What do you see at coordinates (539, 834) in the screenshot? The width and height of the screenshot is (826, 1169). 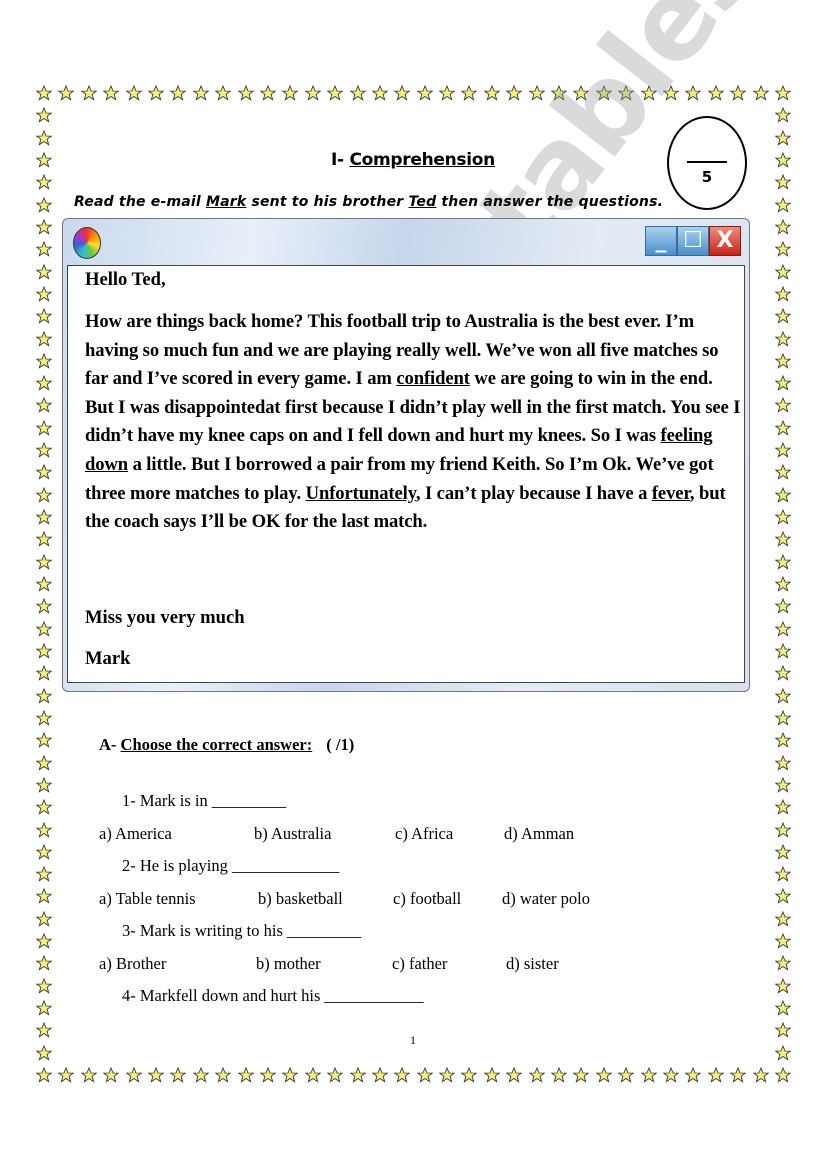 I see `answer-option: d) Amman` at bounding box center [539, 834].